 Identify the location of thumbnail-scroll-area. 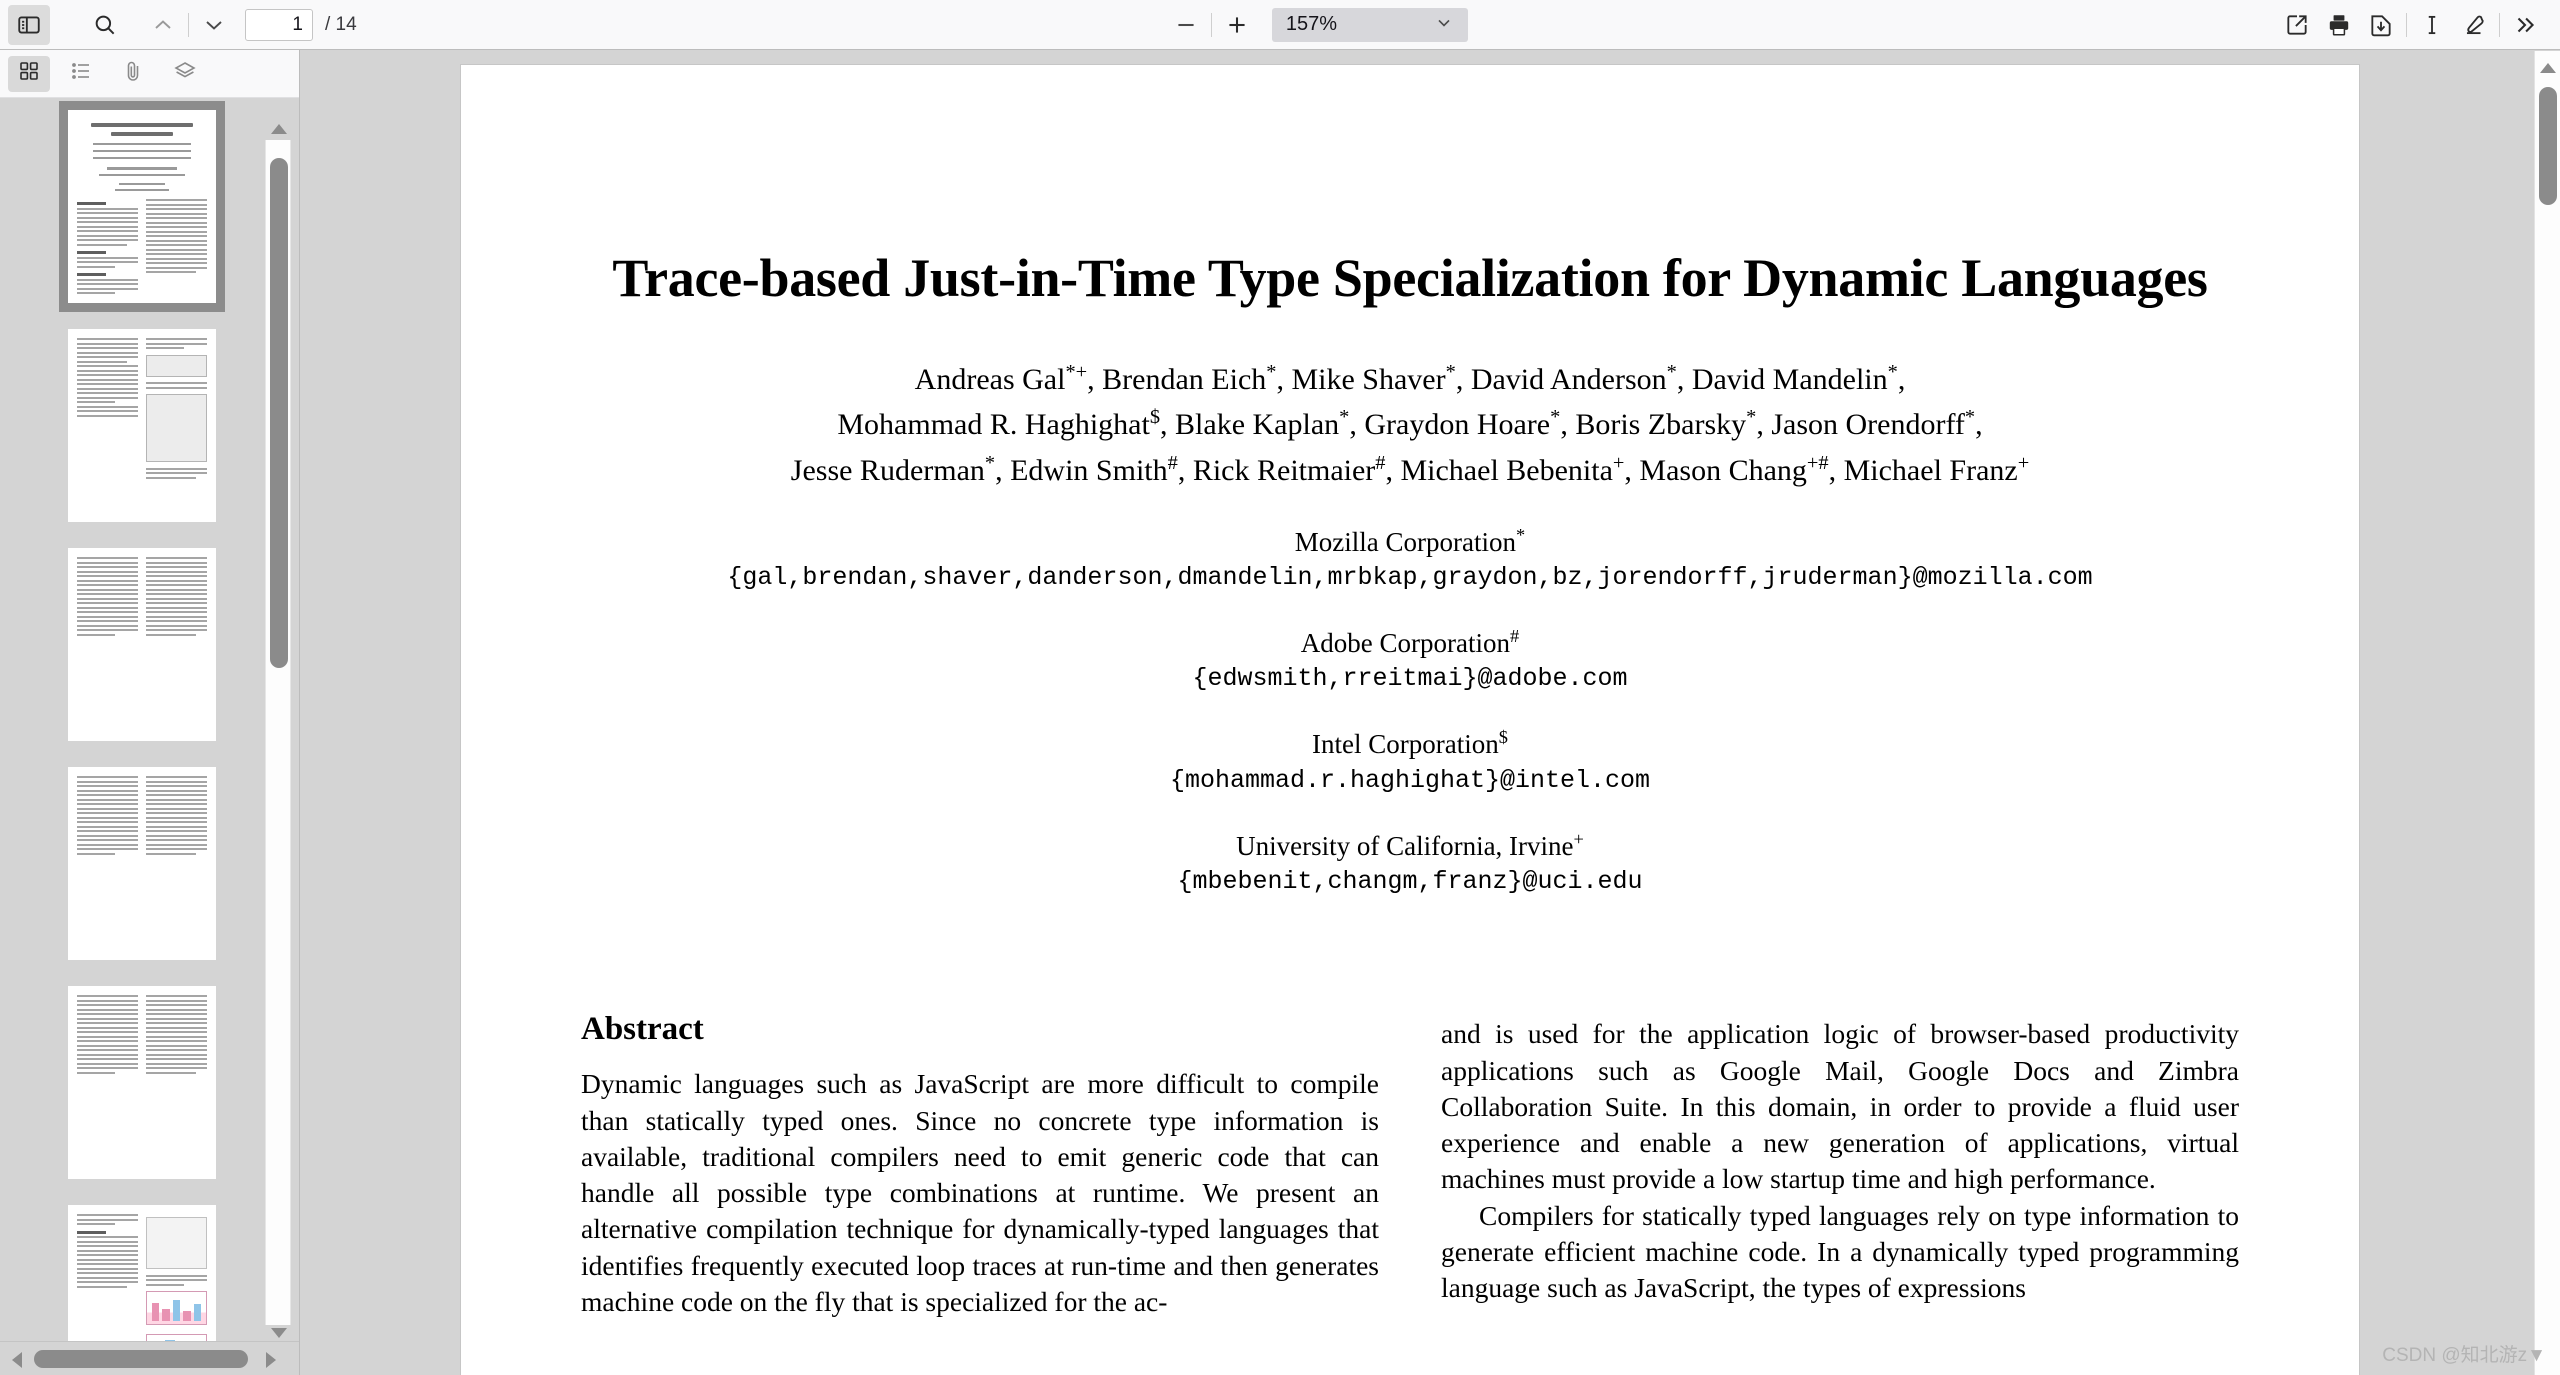
(149, 736).